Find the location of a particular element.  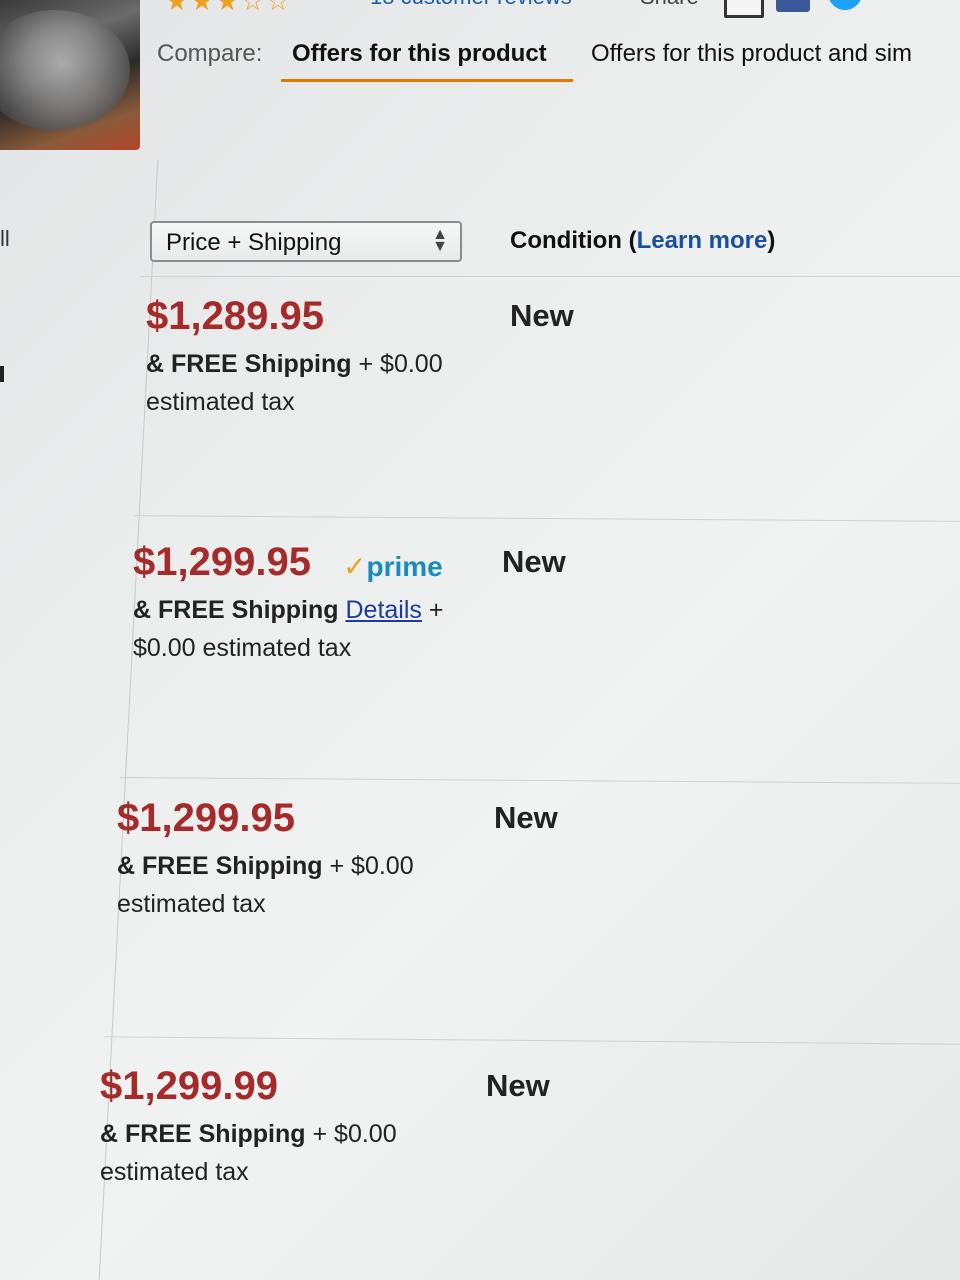

sort-selected-value: Price + Shipping is located at coordinates (254, 242).